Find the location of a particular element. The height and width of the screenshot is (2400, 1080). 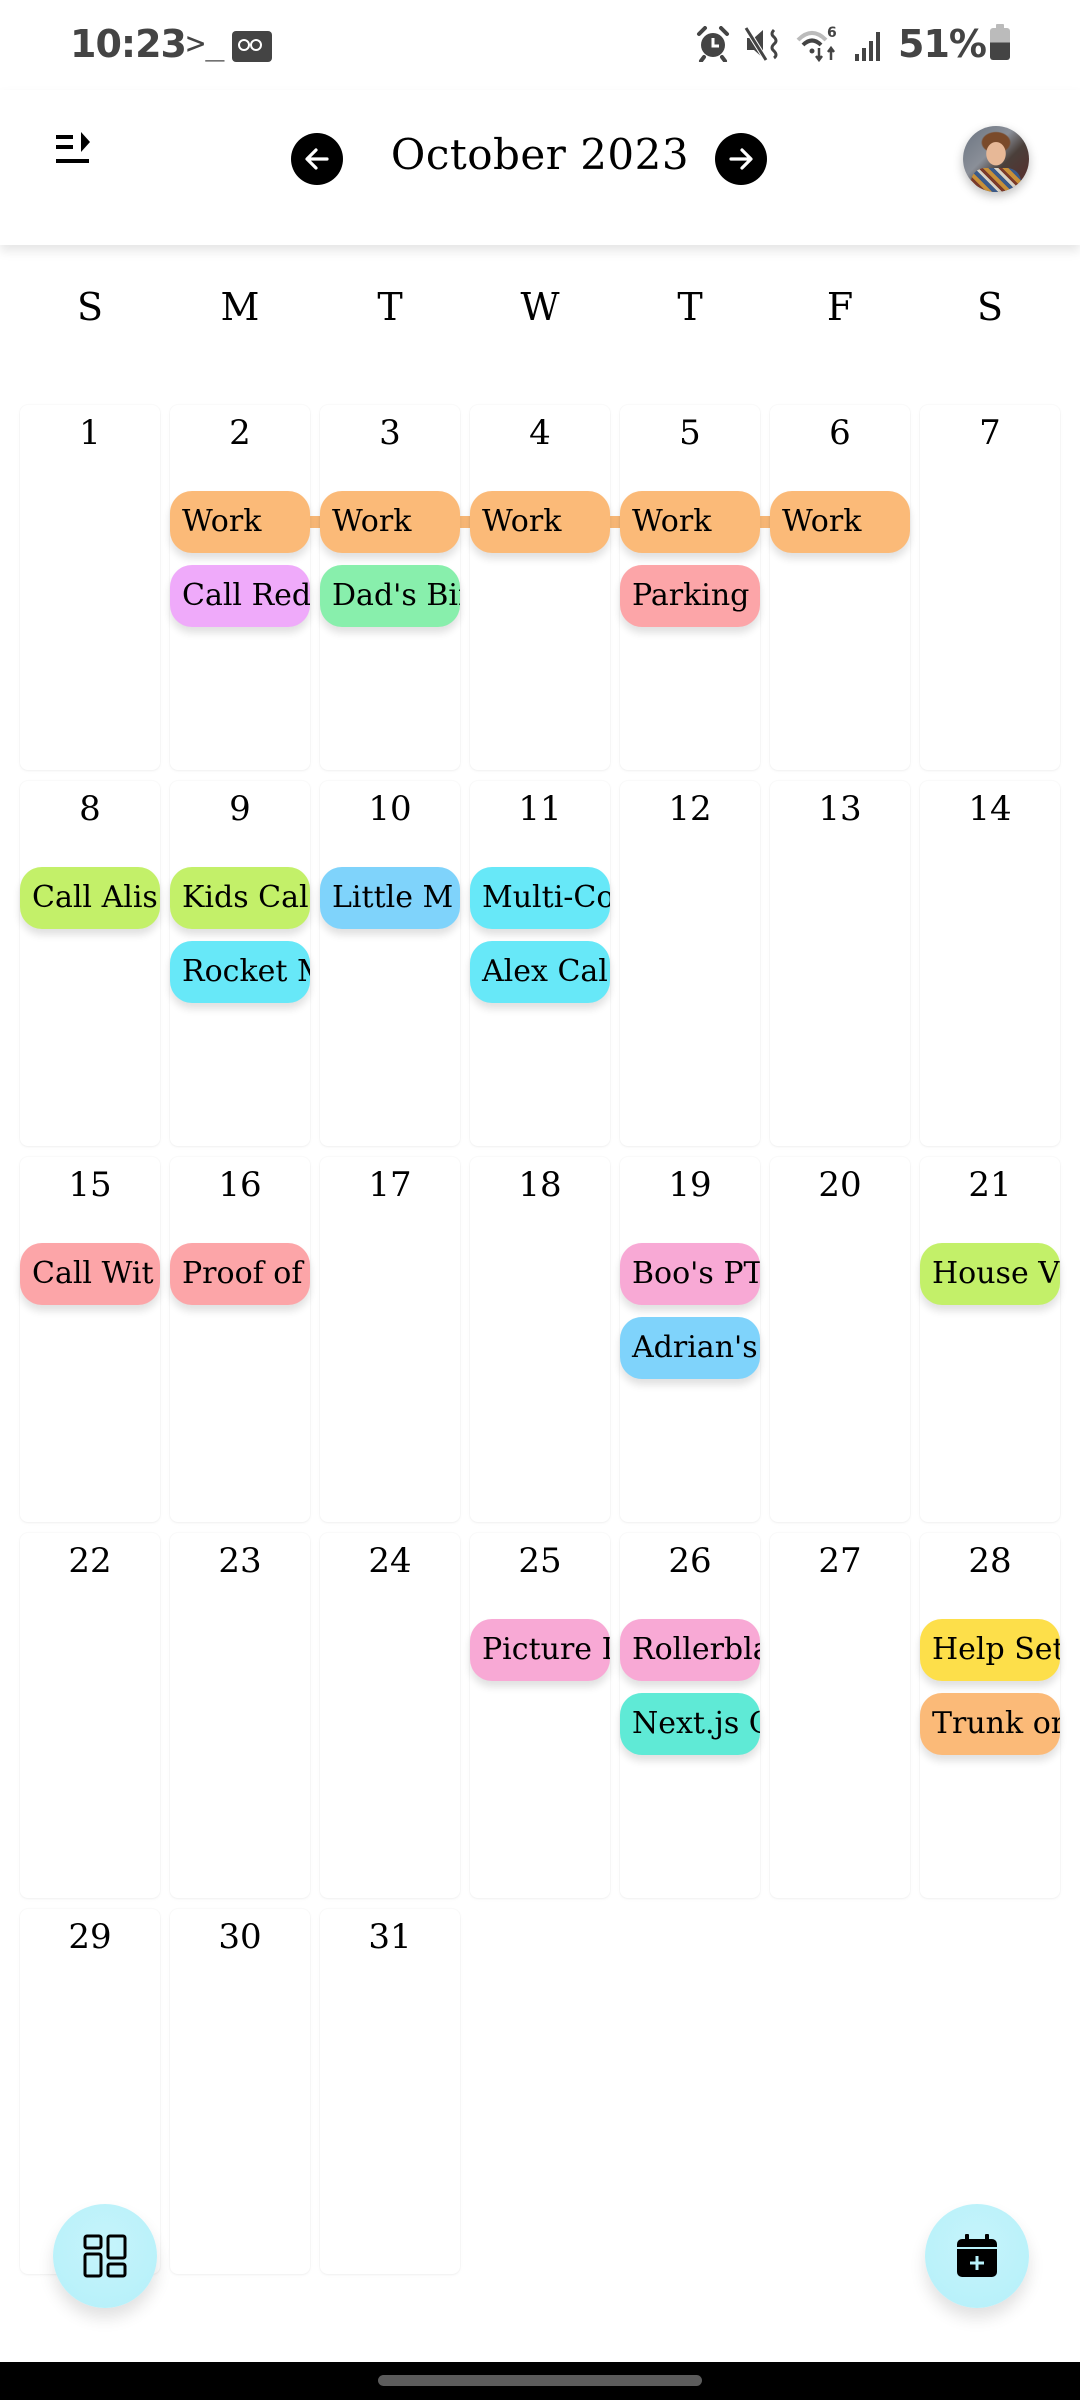

day-number: 30 is located at coordinates (240, 1937).